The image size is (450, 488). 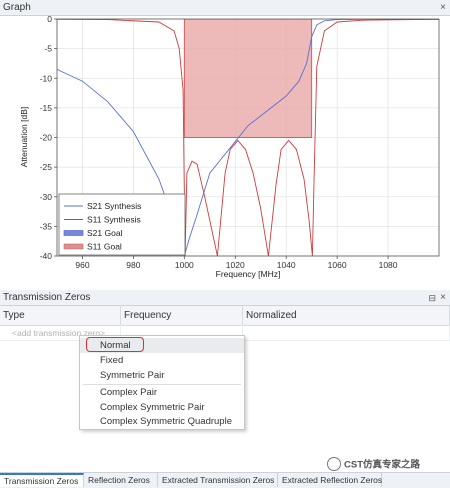 What do you see at coordinates (114, 220) in the screenshot?
I see `legend-label: S11 Synthesis` at bounding box center [114, 220].